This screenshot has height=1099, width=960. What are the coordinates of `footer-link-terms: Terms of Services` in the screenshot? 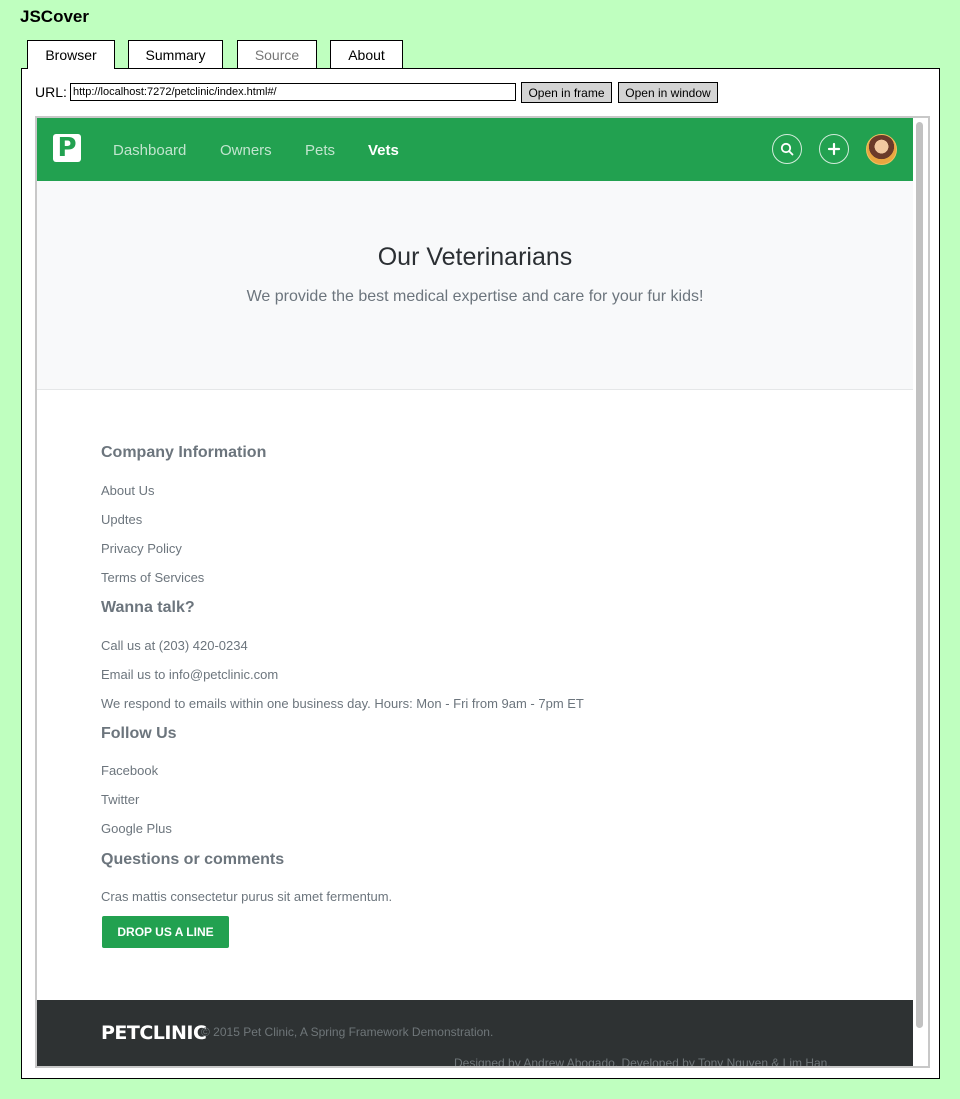 It's located at (152, 577).